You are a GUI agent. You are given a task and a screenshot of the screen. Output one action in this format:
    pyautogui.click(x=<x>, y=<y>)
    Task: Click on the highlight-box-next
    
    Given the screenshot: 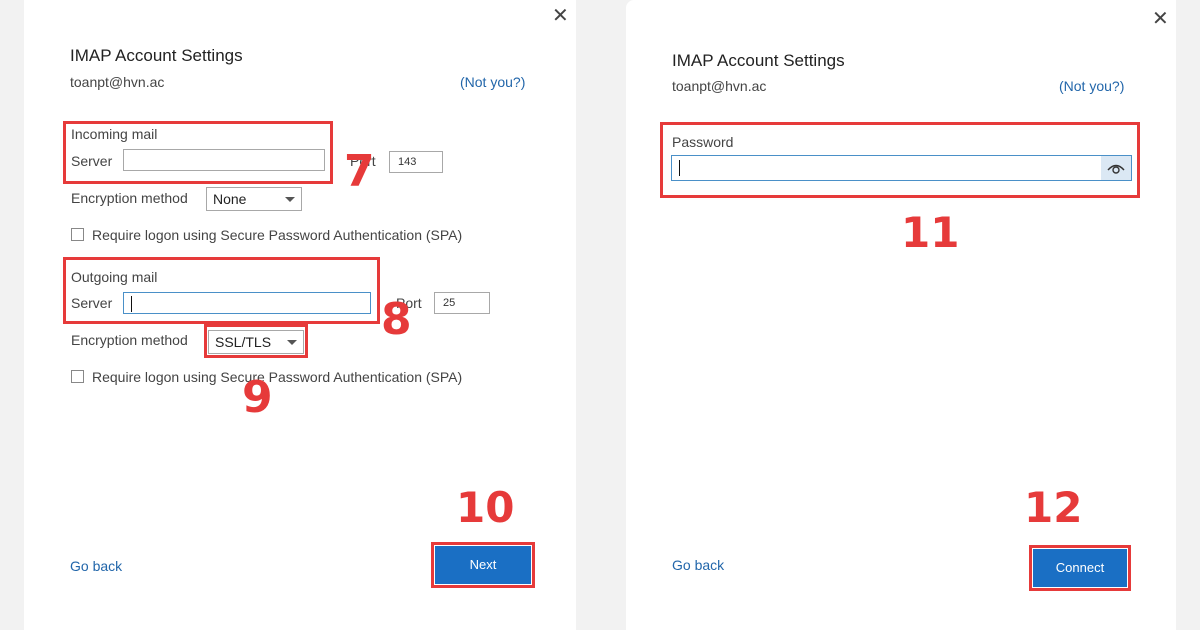 What is the action you would take?
    pyautogui.click(x=483, y=565)
    